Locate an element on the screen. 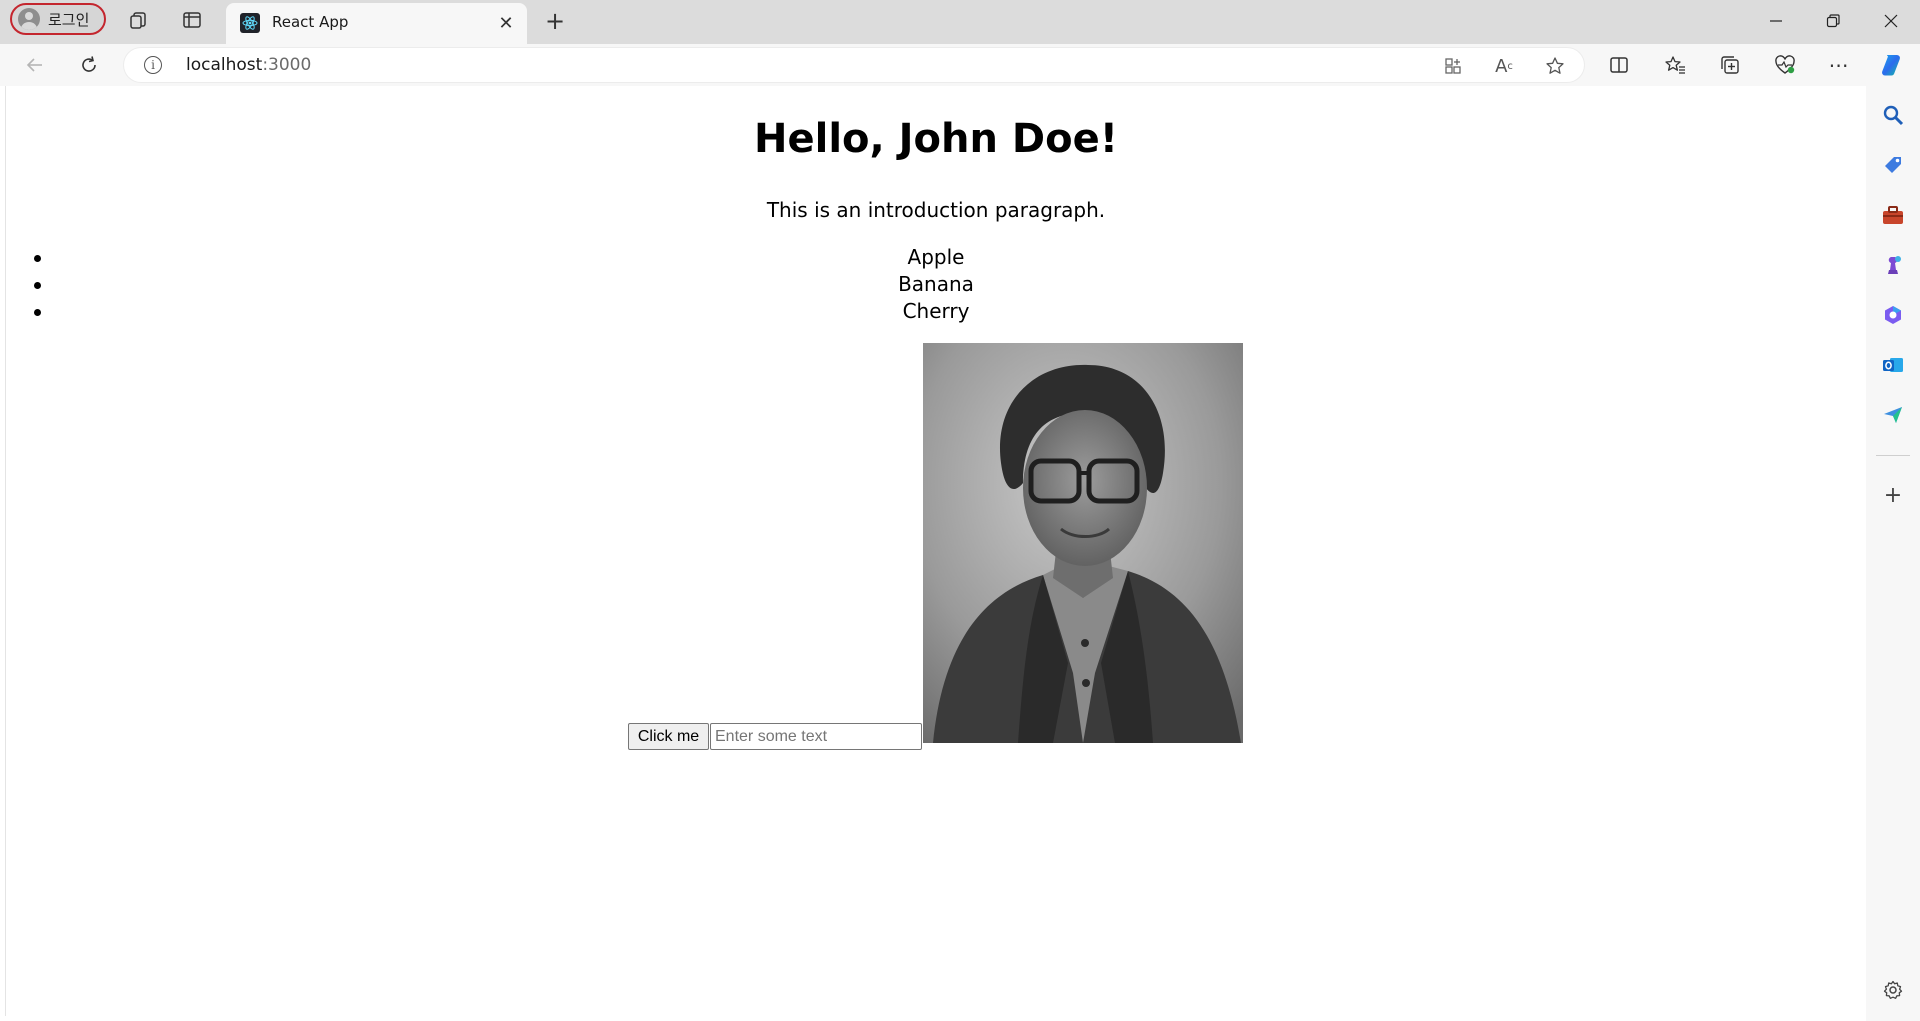  collections-icon is located at coordinates (1730, 65).